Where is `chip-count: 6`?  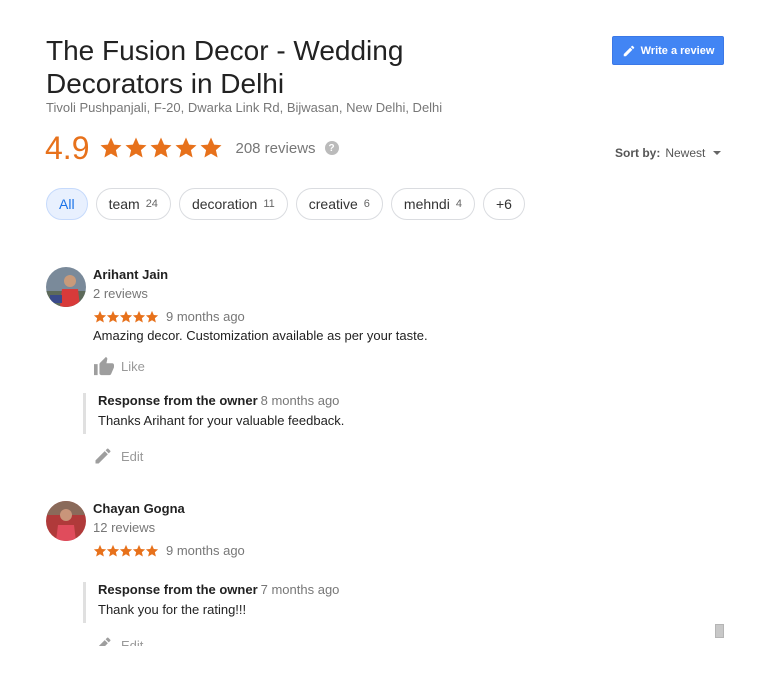 chip-count: 6 is located at coordinates (366, 204).